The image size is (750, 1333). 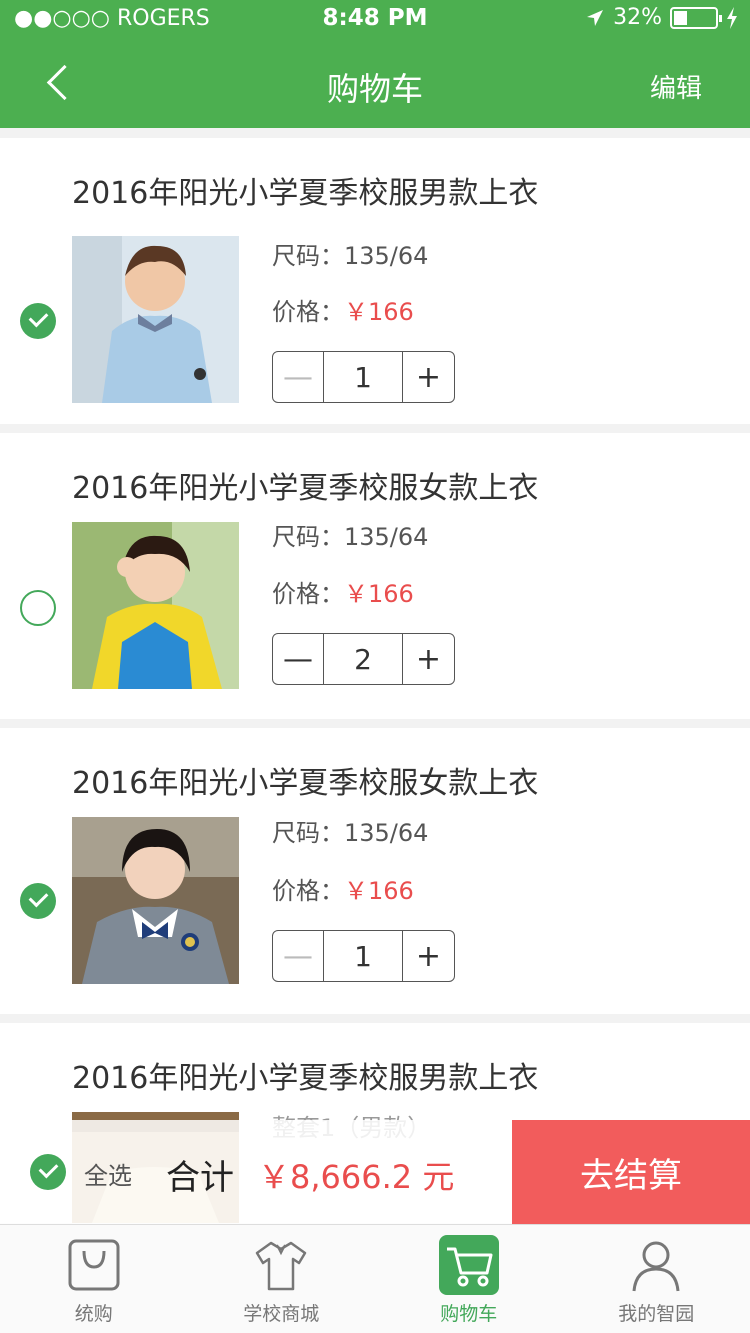 I want to click on battery-percent: 32%, so click(x=637, y=17).